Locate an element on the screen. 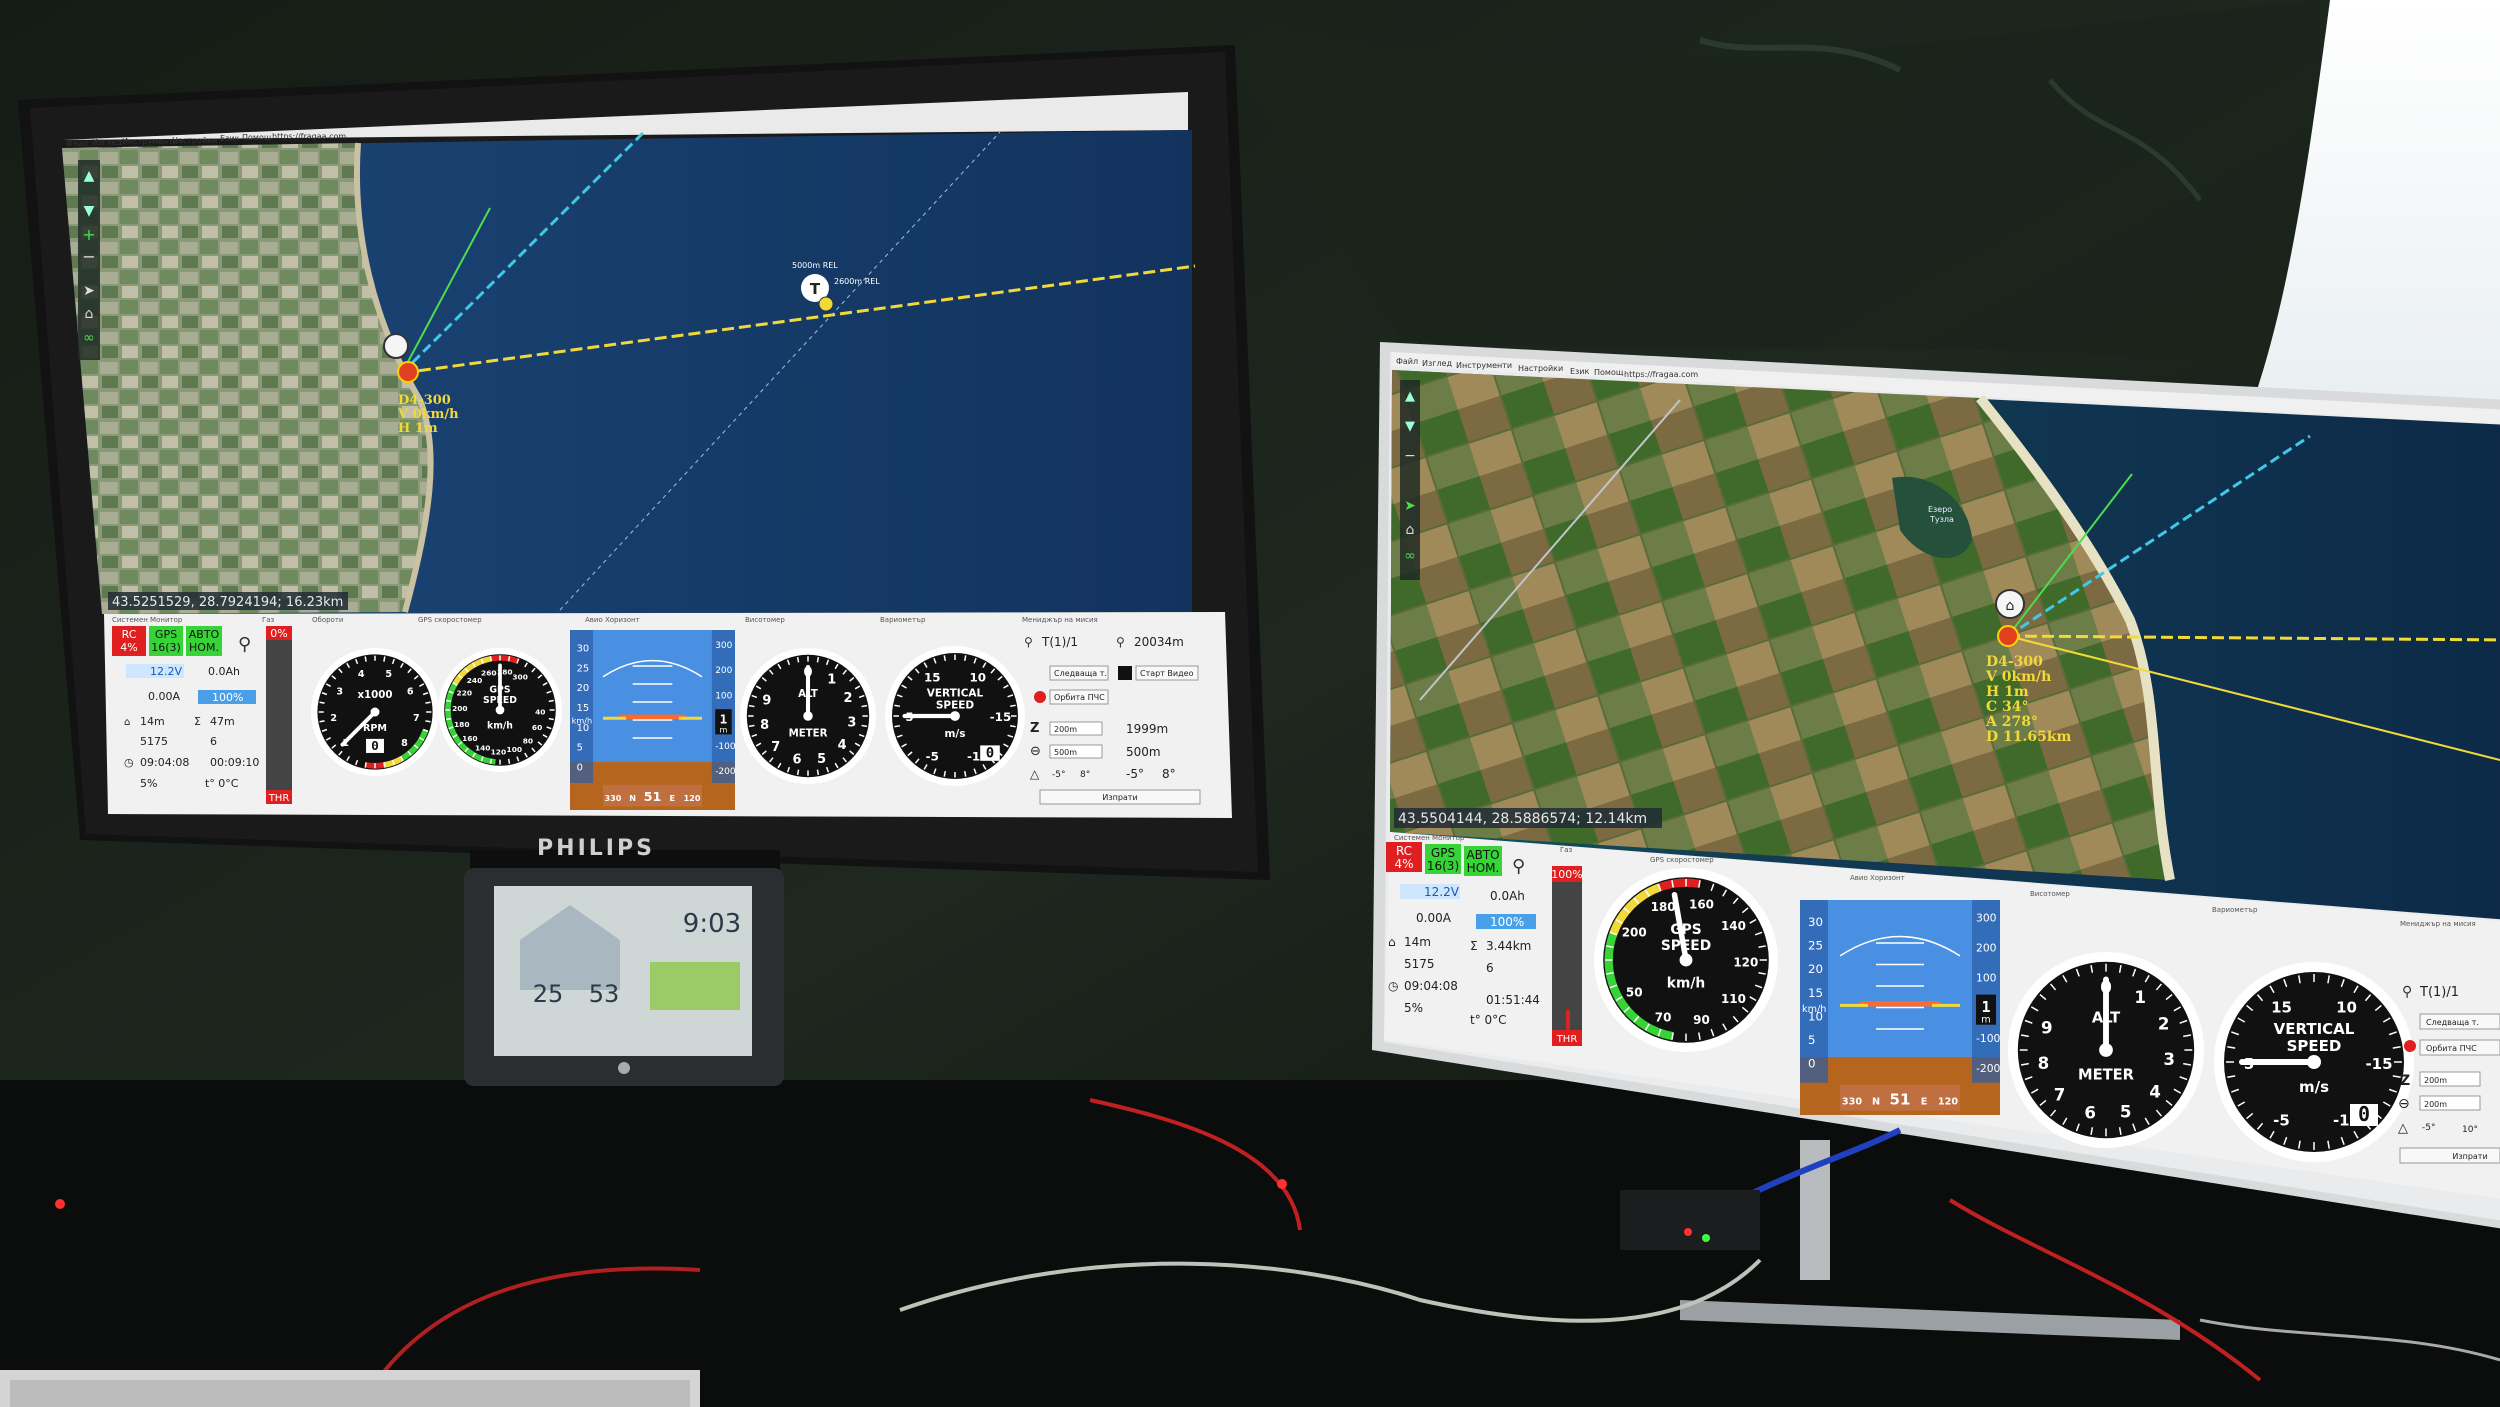 This screenshot has height=1407, width=2500. gauge-scale: x1000 is located at coordinates (374, 695).